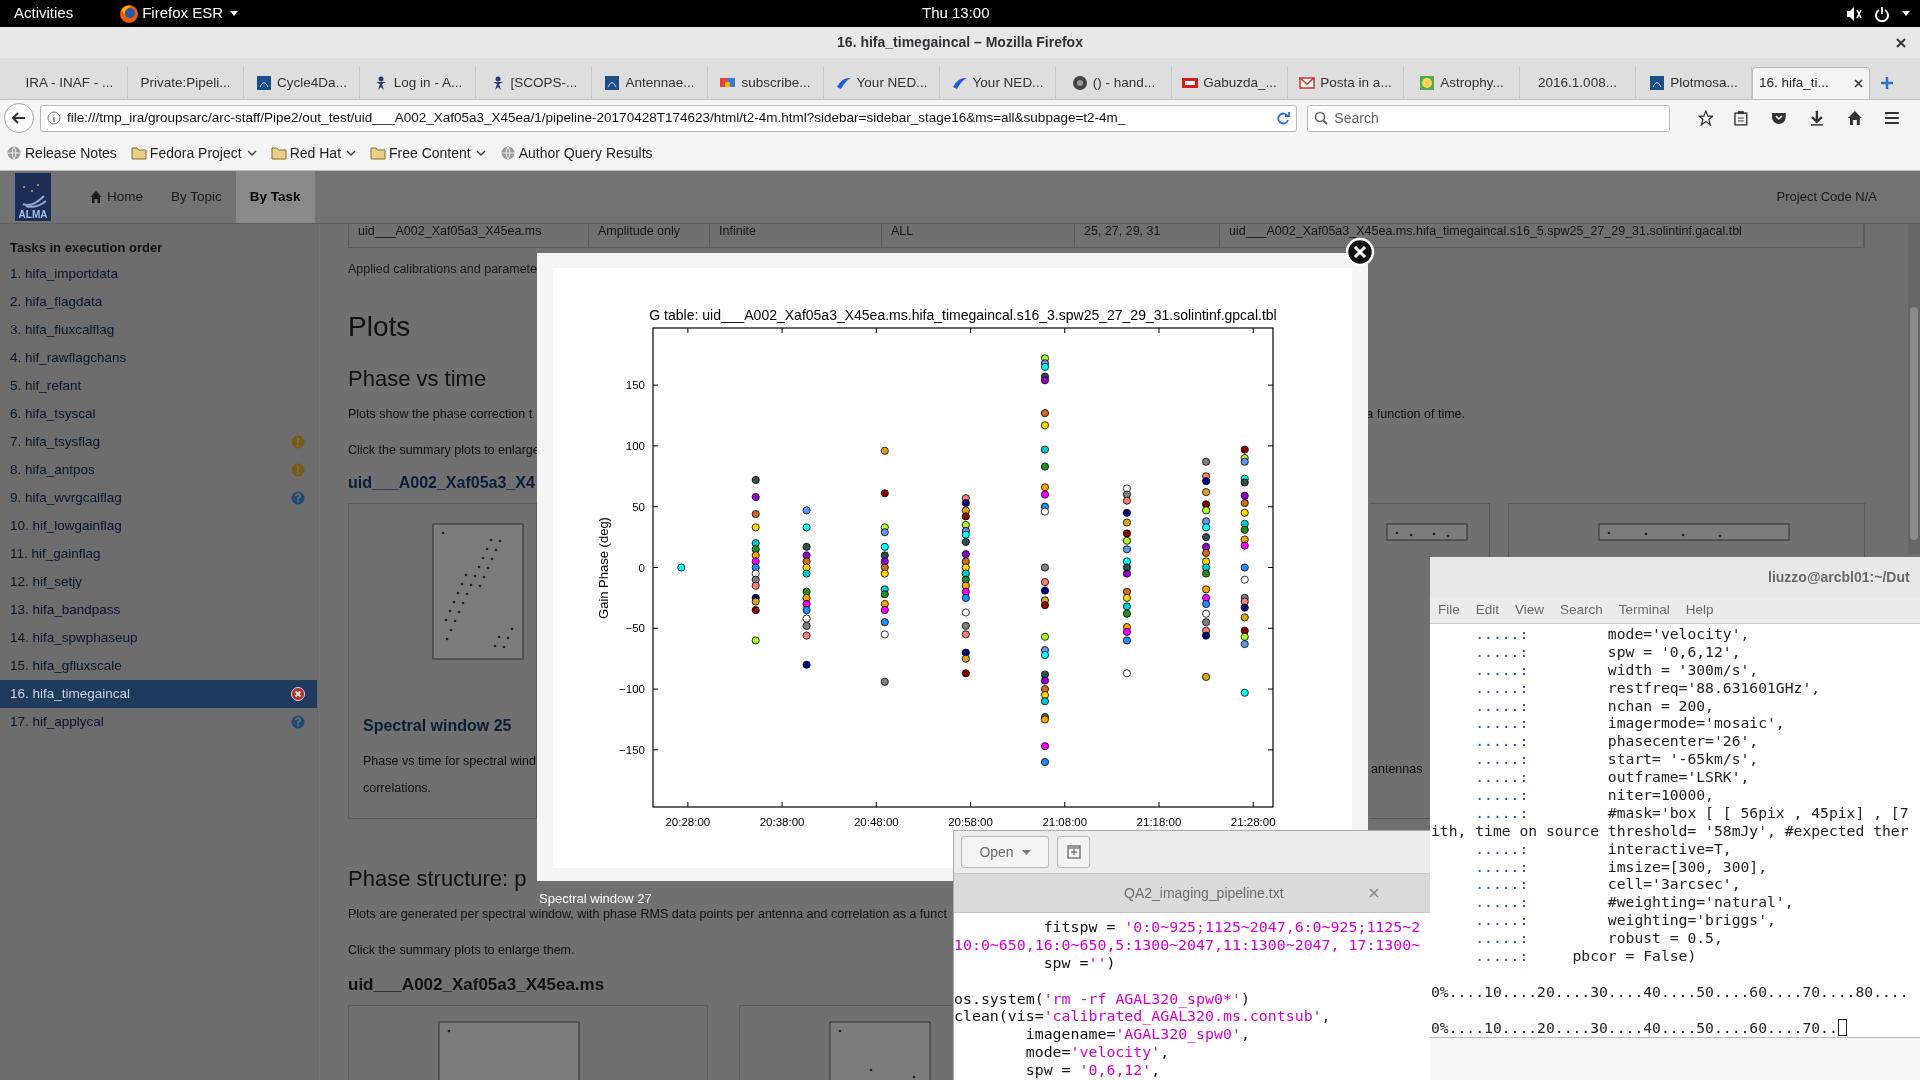  Describe the element at coordinates (641, 567) in the screenshot. I see `tick-label: 0` at that location.